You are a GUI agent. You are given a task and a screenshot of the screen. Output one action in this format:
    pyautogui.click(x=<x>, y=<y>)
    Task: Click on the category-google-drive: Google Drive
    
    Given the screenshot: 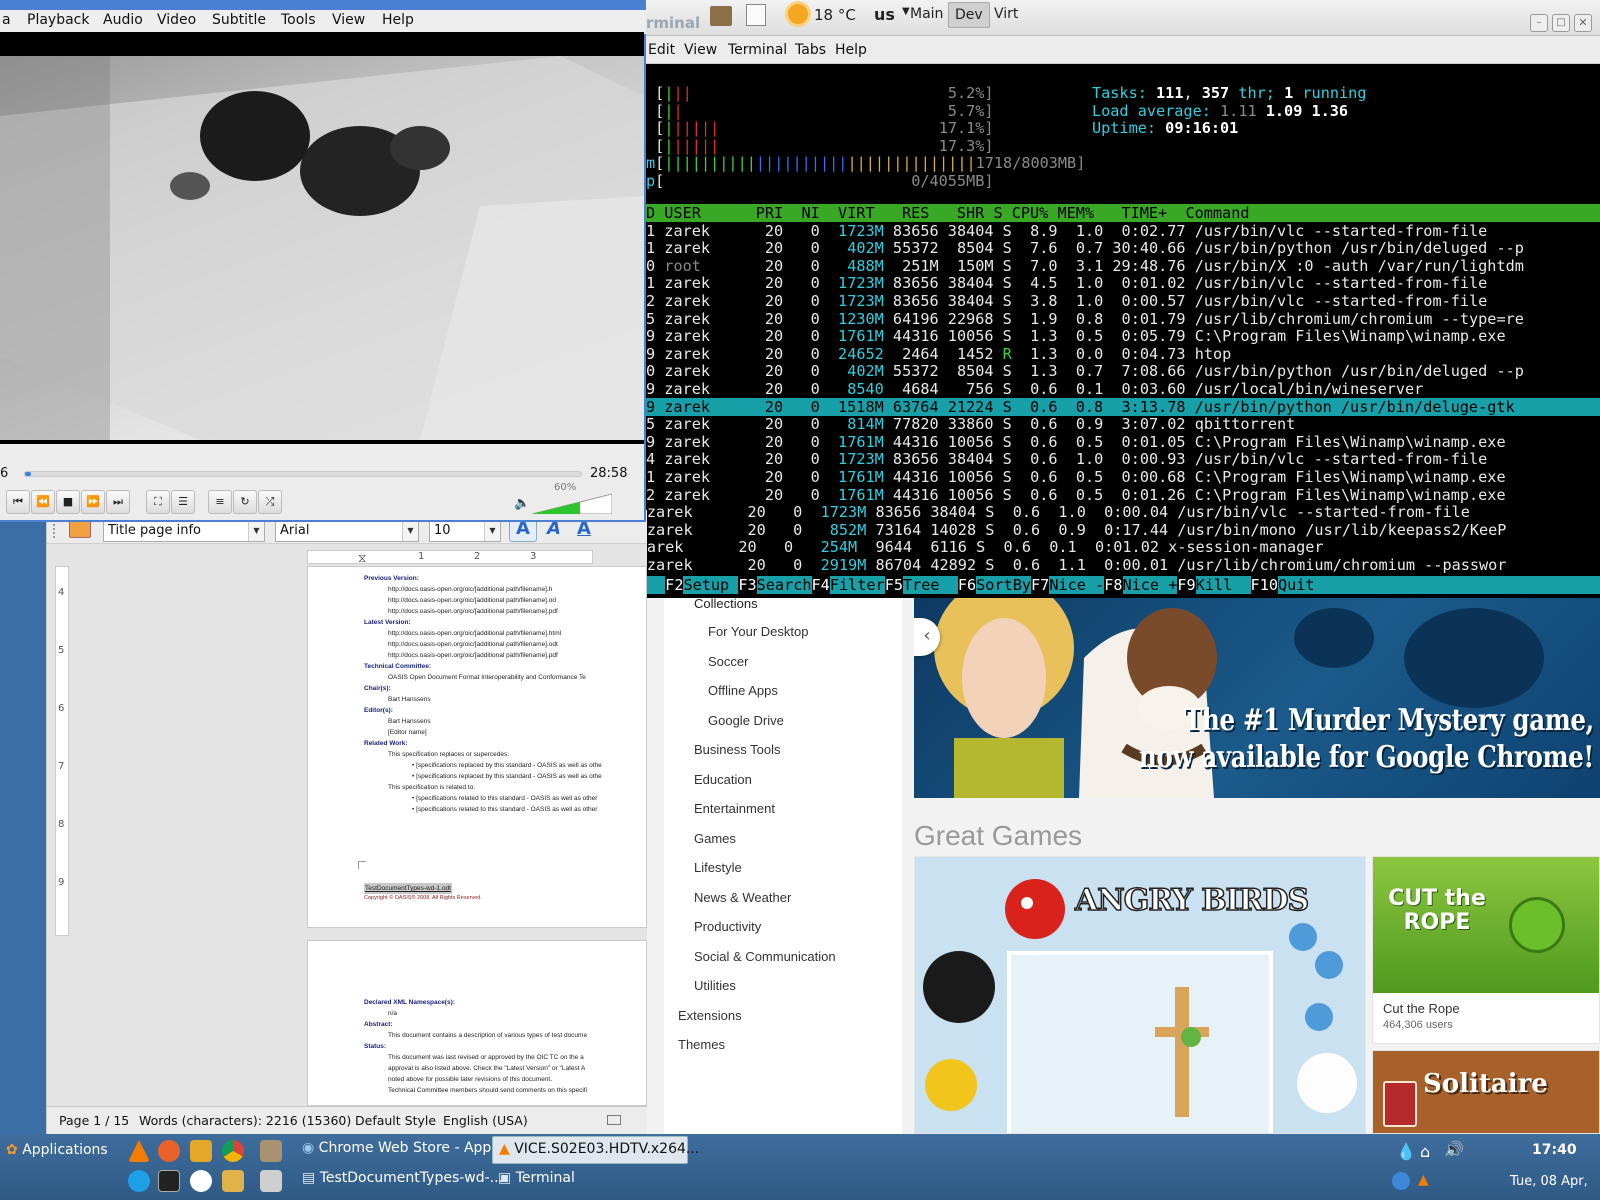 What is the action you would take?
    pyautogui.click(x=746, y=720)
    